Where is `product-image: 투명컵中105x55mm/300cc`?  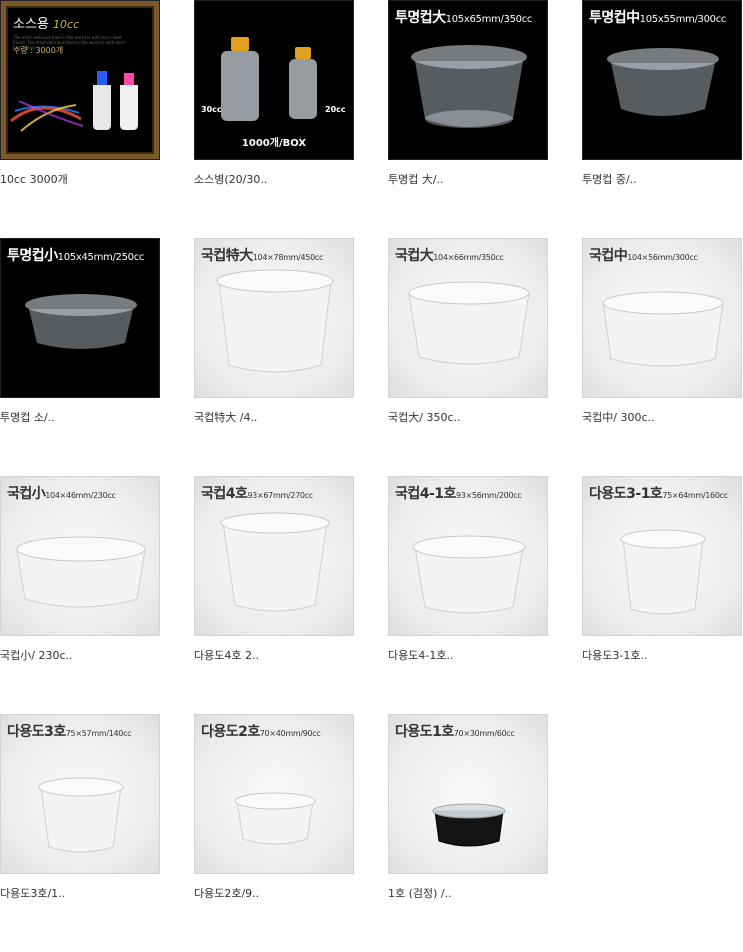 product-image: 투명컵中105x55mm/300cc is located at coordinates (662, 80).